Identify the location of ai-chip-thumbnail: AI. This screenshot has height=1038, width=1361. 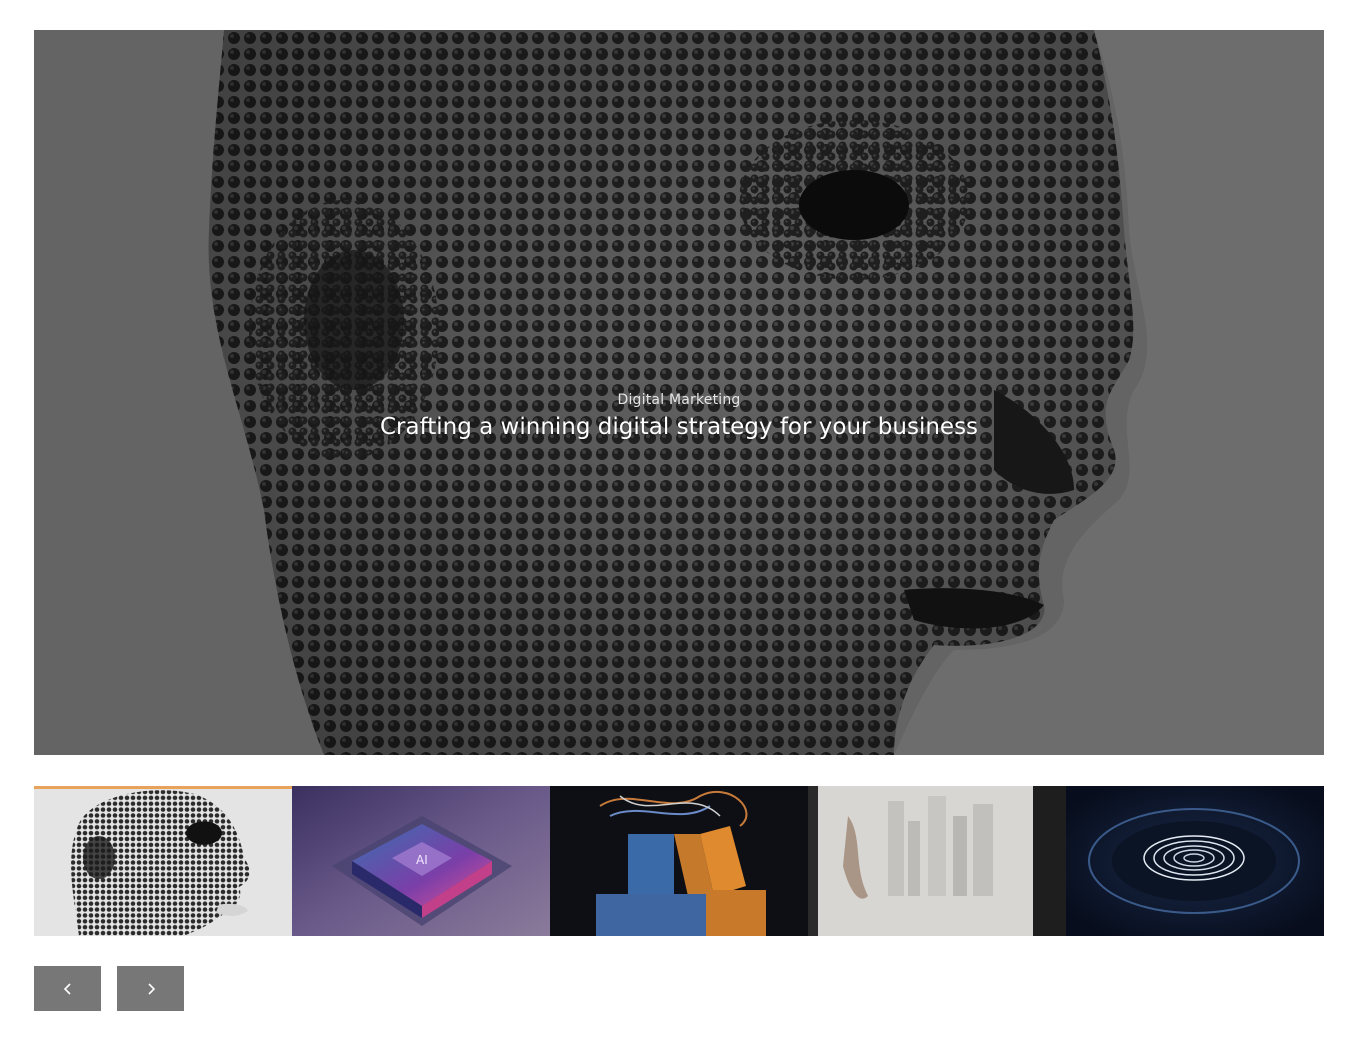
(421, 861).